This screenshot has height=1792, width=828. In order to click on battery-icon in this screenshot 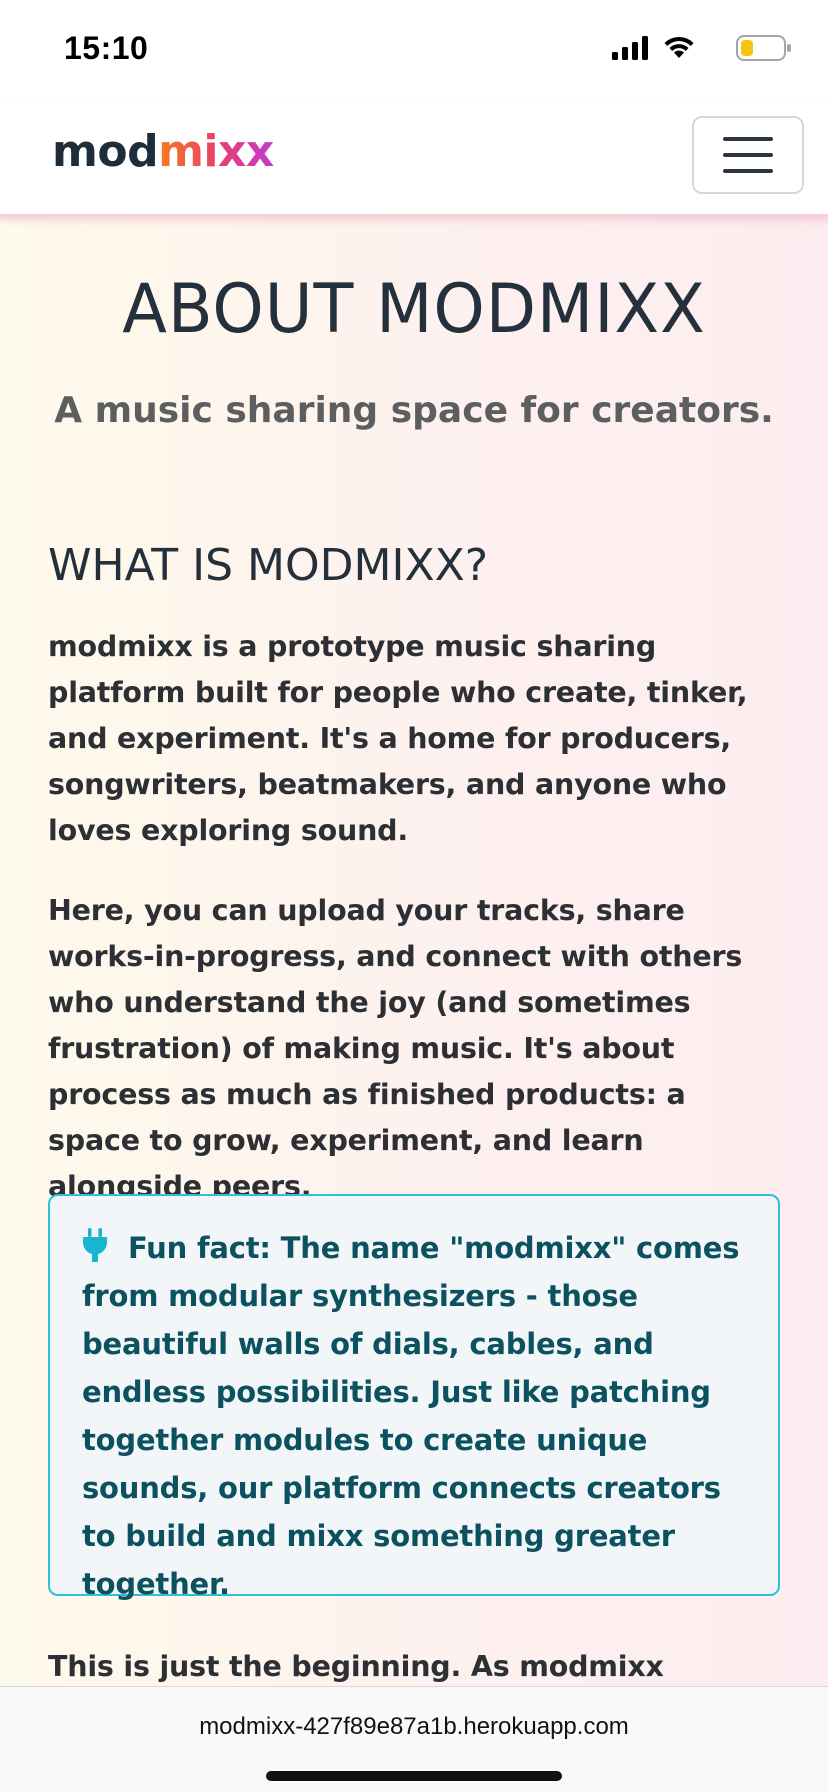, I will do `click(763, 48)`.